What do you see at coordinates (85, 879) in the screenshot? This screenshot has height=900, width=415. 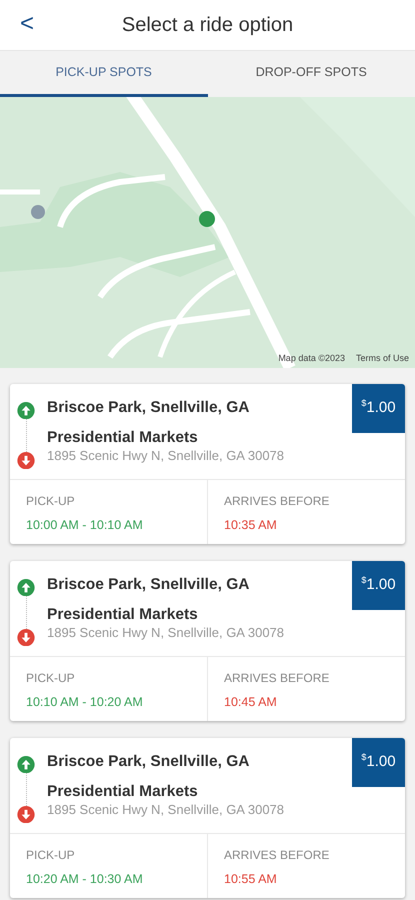 I see `pickup-time: 10:20 AM - 10:30 AM` at bounding box center [85, 879].